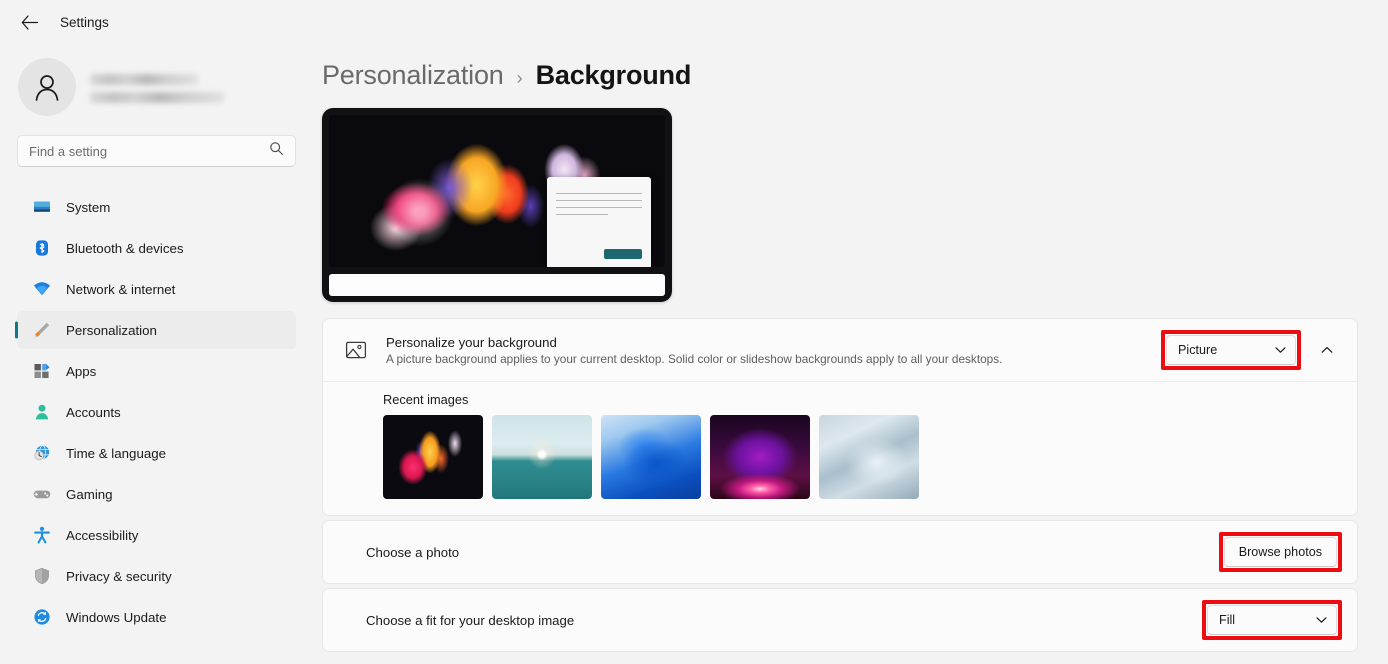  Describe the element at coordinates (781, 552) in the screenshot. I see `choose-photo-text: Choose a photo` at that location.